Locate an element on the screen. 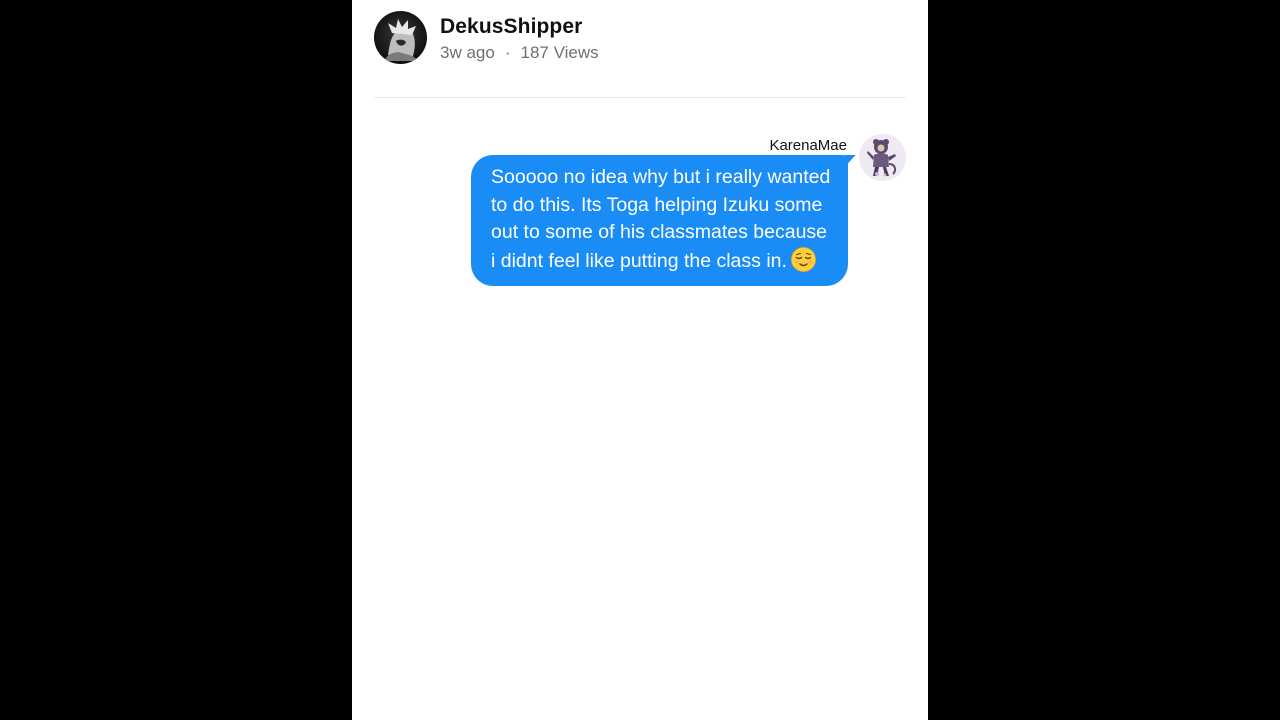 This screenshot has height=720, width=1280. sender-avatar-image is located at coordinates (882, 158).